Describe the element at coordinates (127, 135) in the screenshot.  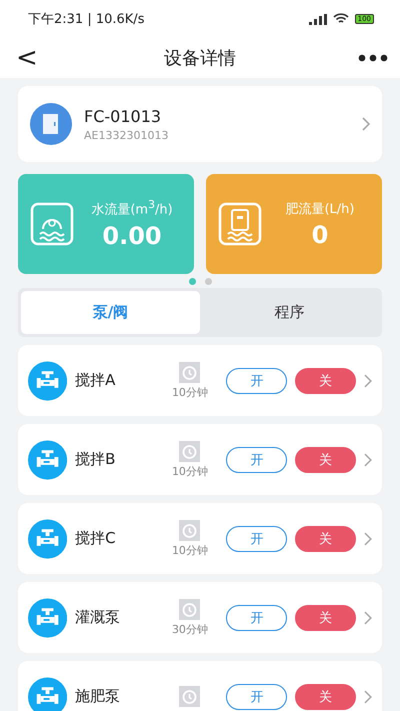
I see `device-serial: AE1332301013` at that location.